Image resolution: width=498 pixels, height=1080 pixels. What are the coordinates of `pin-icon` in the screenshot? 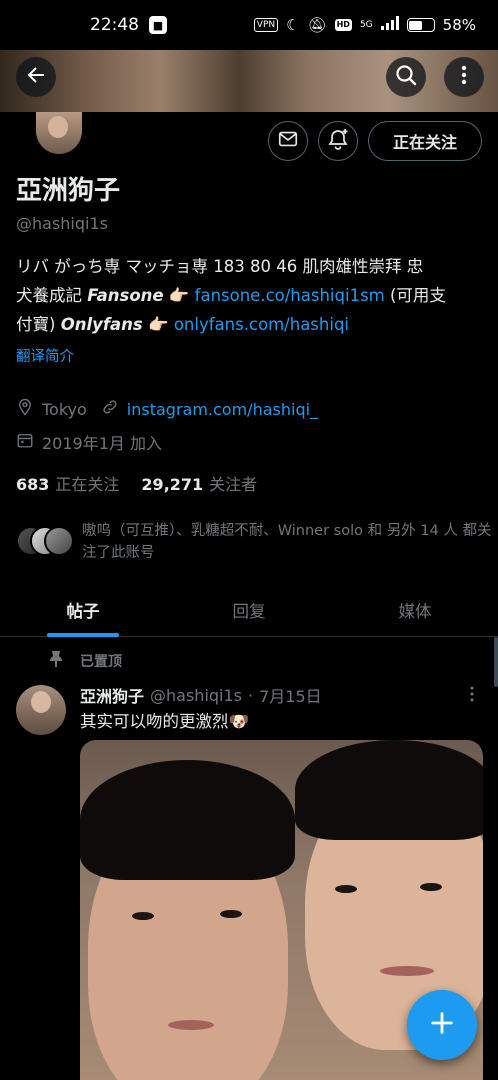 It's located at (56, 661).